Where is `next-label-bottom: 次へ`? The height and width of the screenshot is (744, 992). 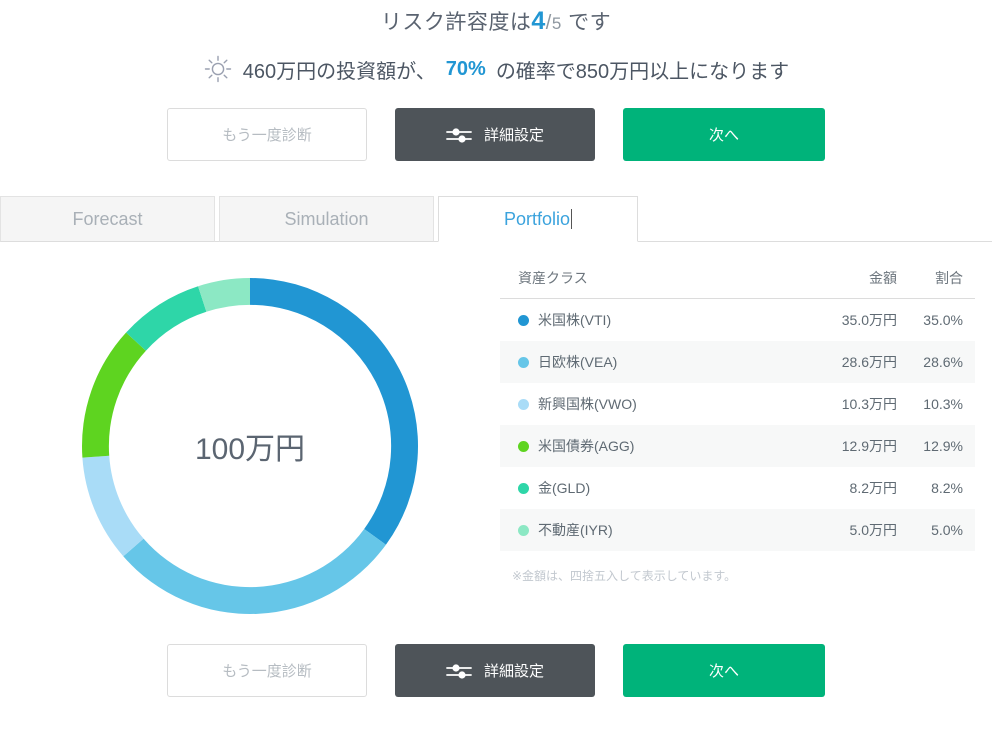
next-label-bottom: 次へ is located at coordinates (723, 671).